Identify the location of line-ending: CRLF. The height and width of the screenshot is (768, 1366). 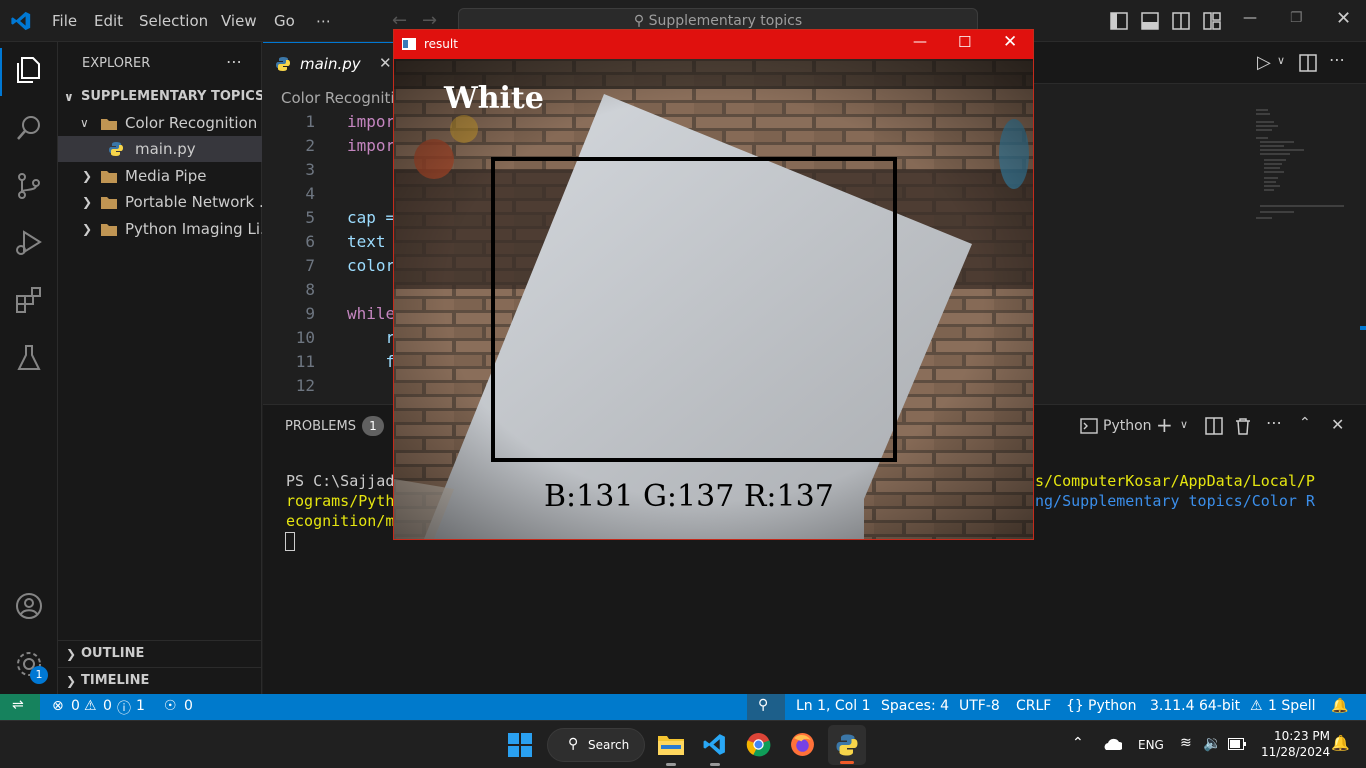
(1033, 706).